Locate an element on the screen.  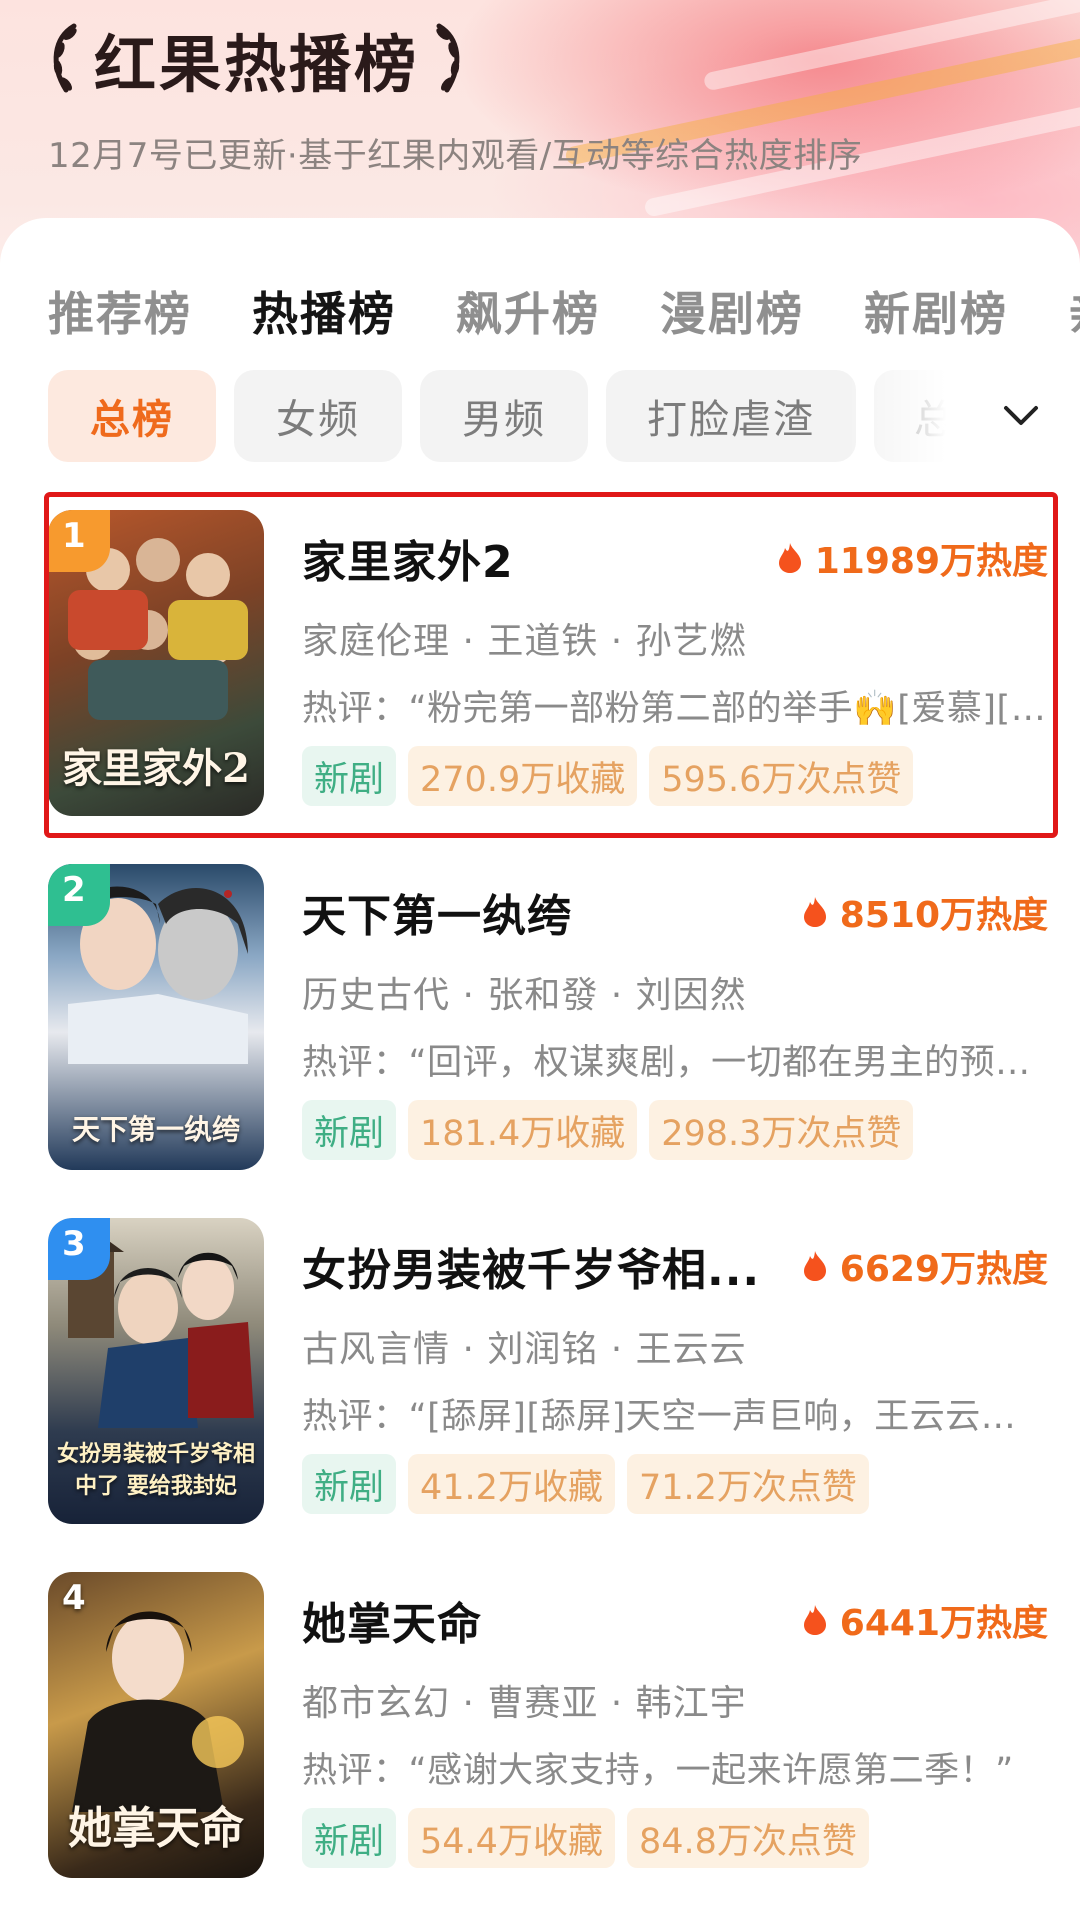
tab-recommend: 推荐榜 is located at coordinates (120, 311).